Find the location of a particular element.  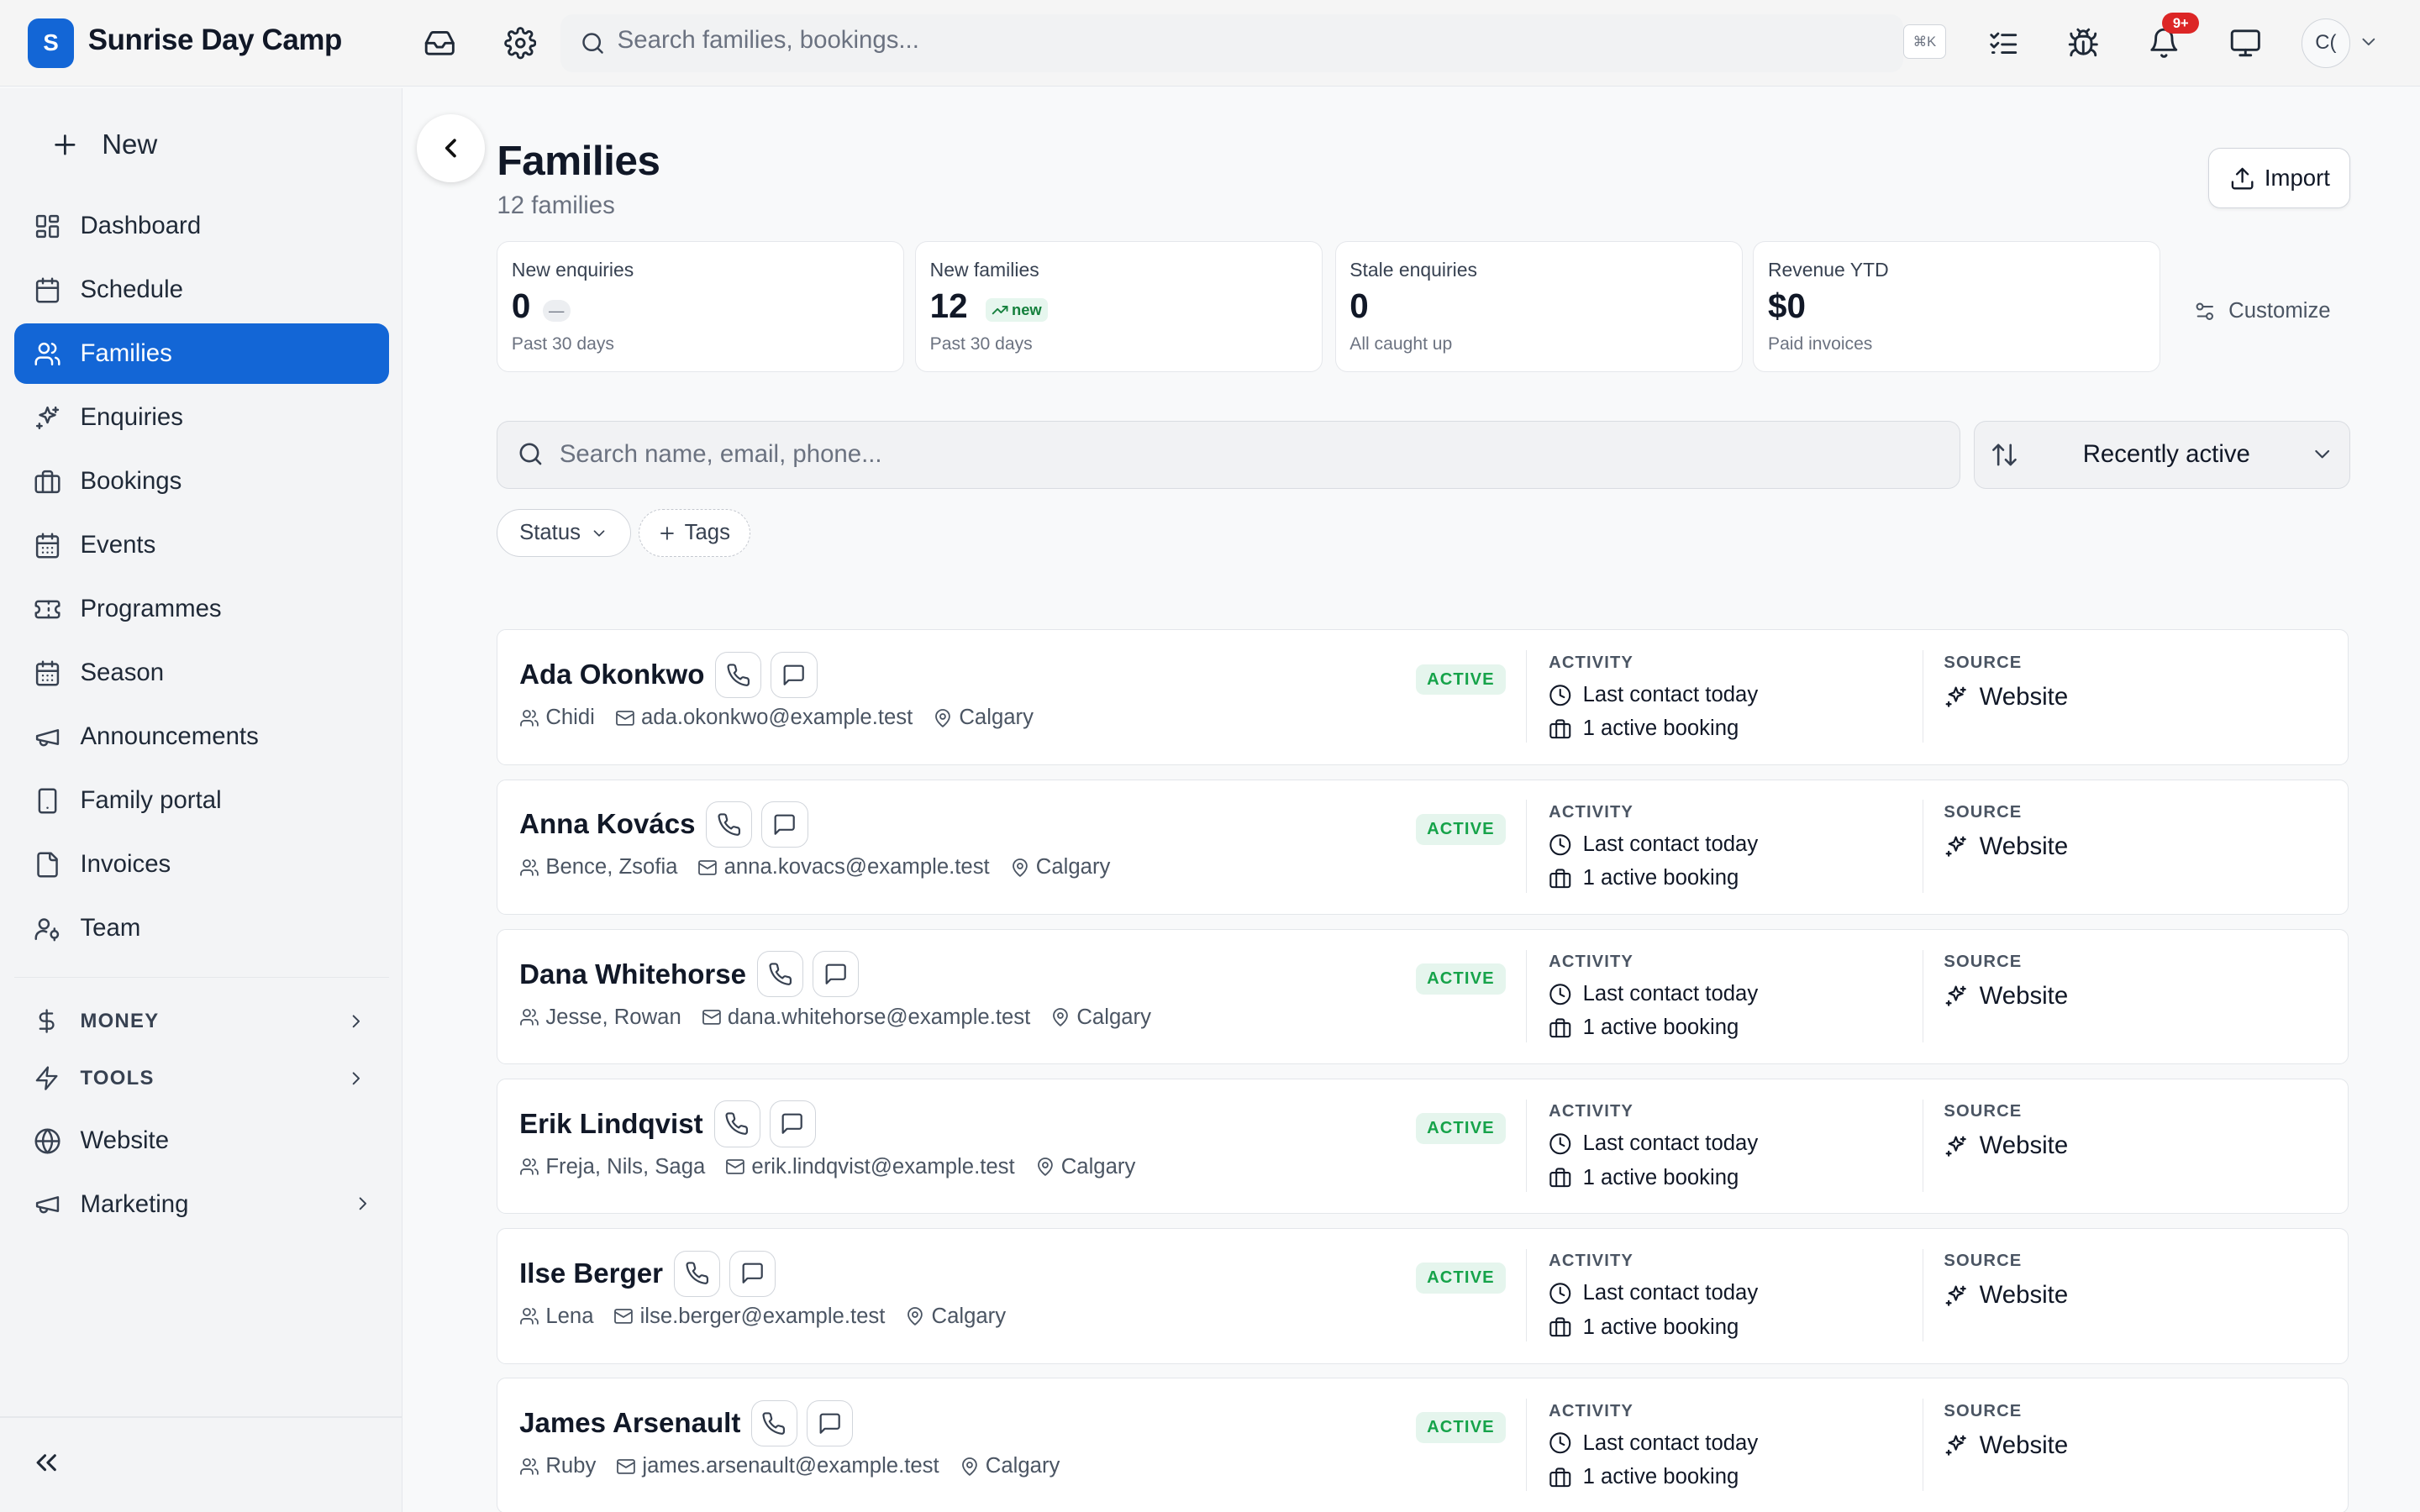

sidebar-item-team: Team is located at coordinates (202, 929).